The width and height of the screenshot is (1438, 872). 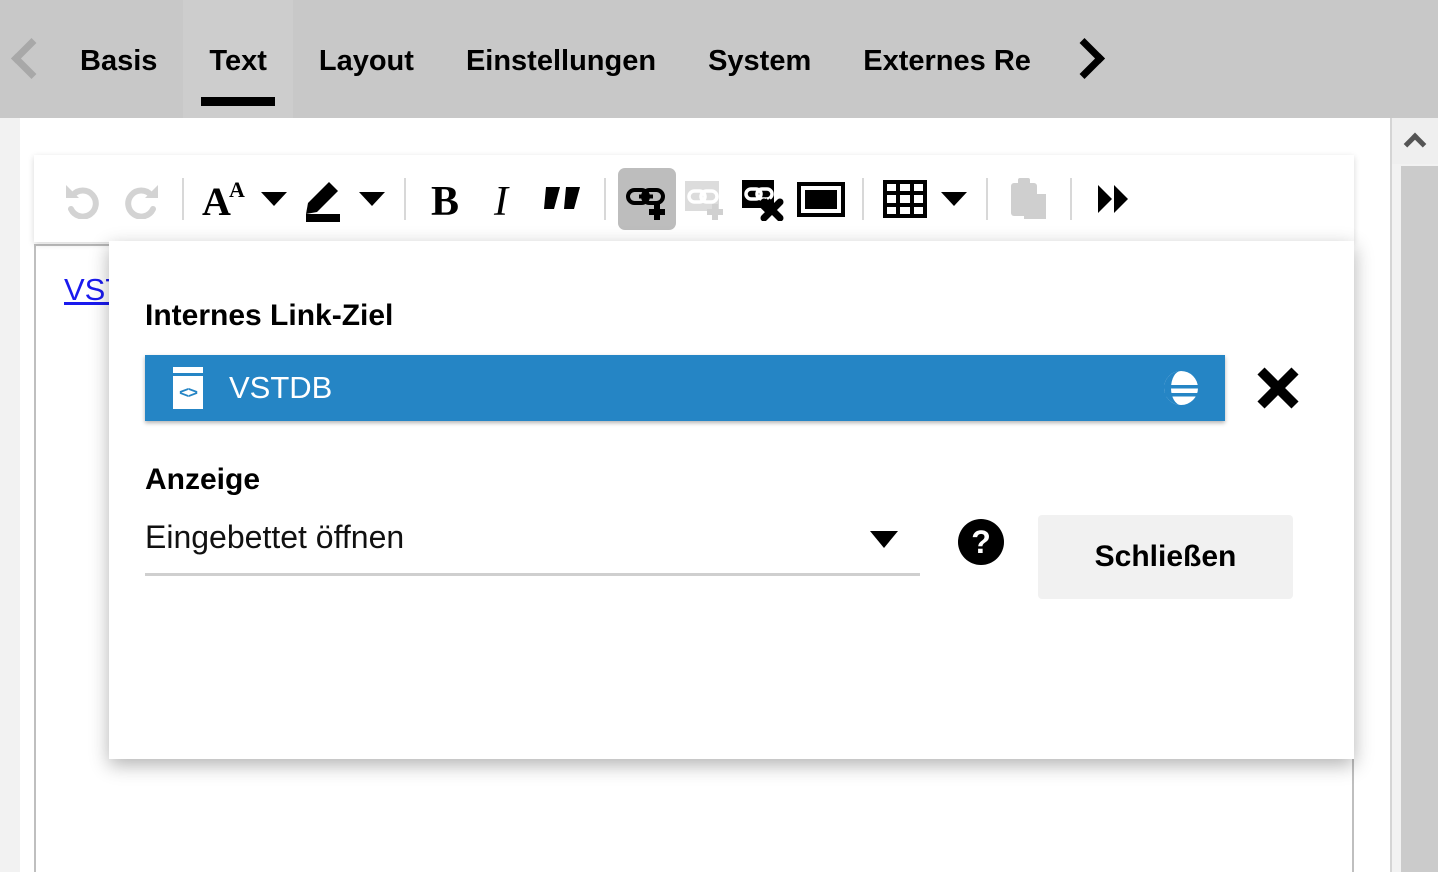 I want to click on italic-button: I, so click(x=505, y=199).